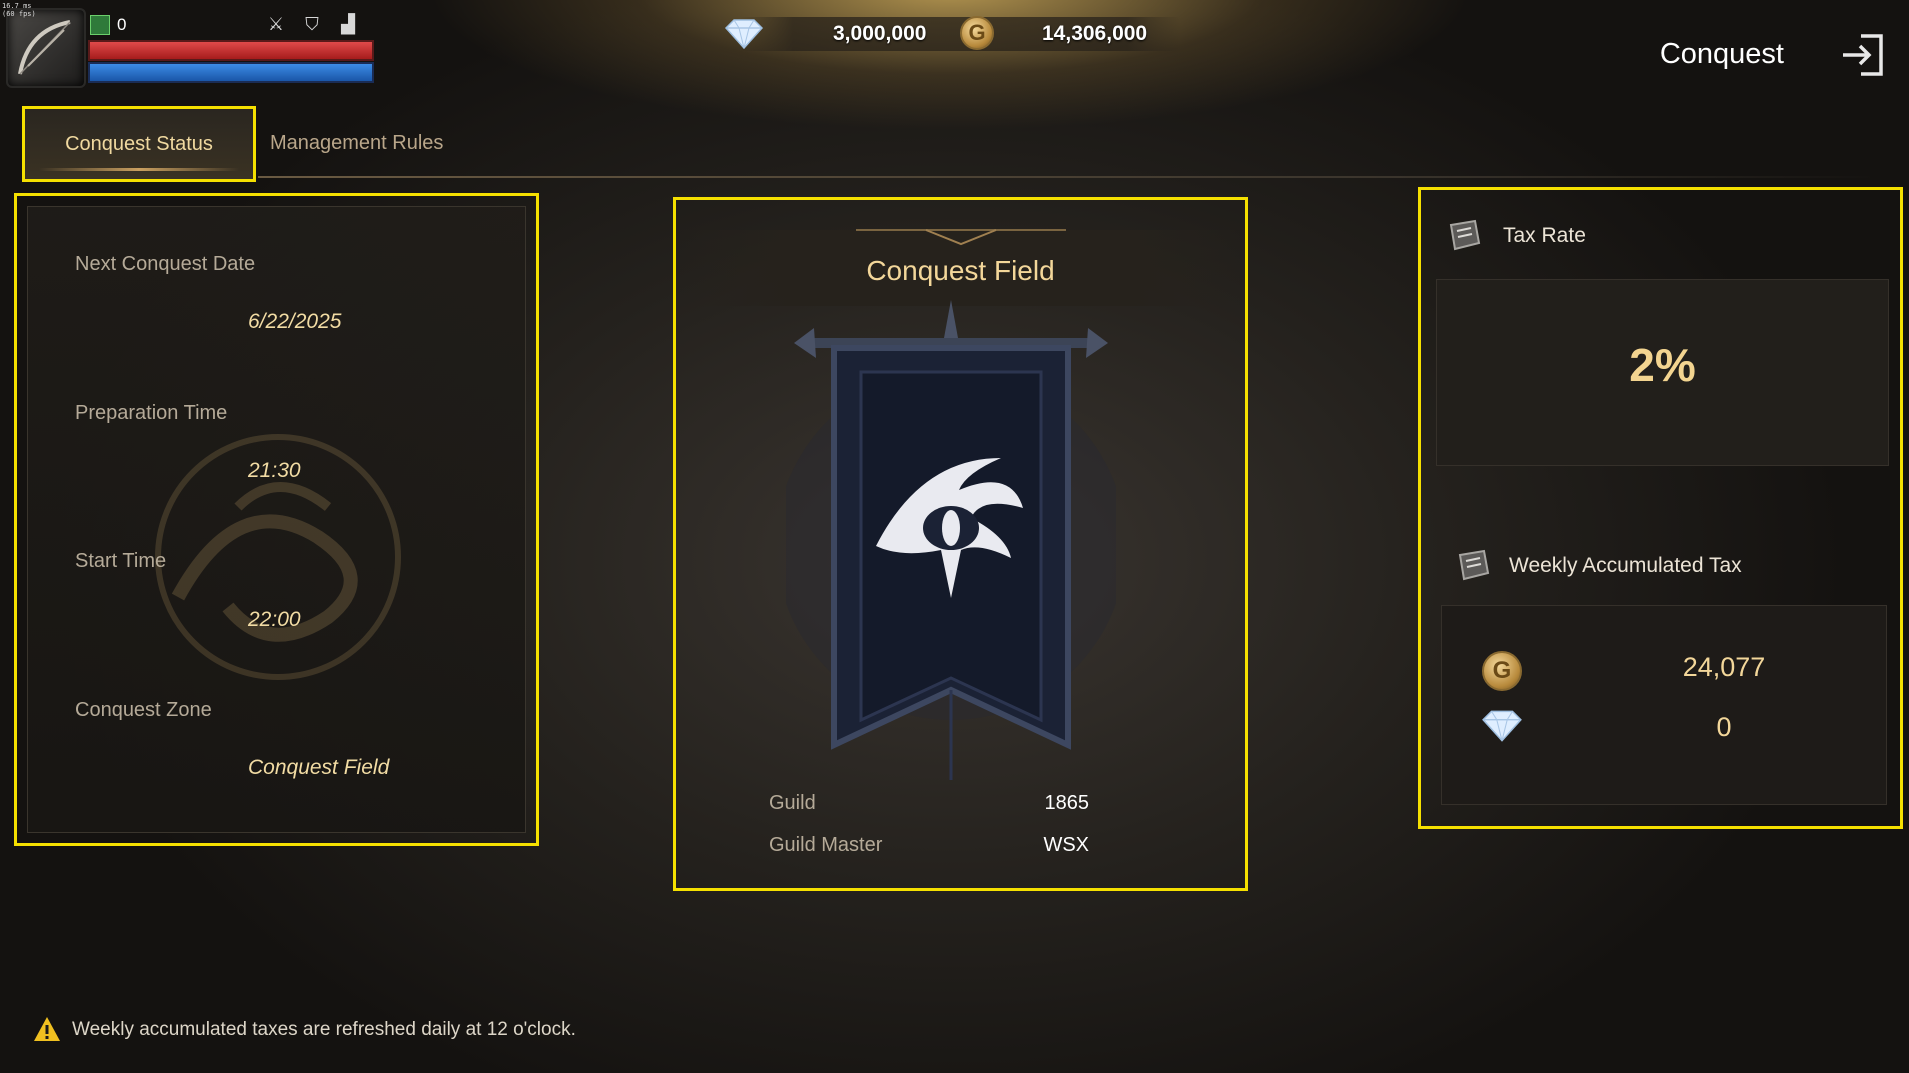 The image size is (1909, 1073). What do you see at coordinates (1474, 565) in the screenshot?
I see `weekly-tax-scroll-icon` at bounding box center [1474, 565].